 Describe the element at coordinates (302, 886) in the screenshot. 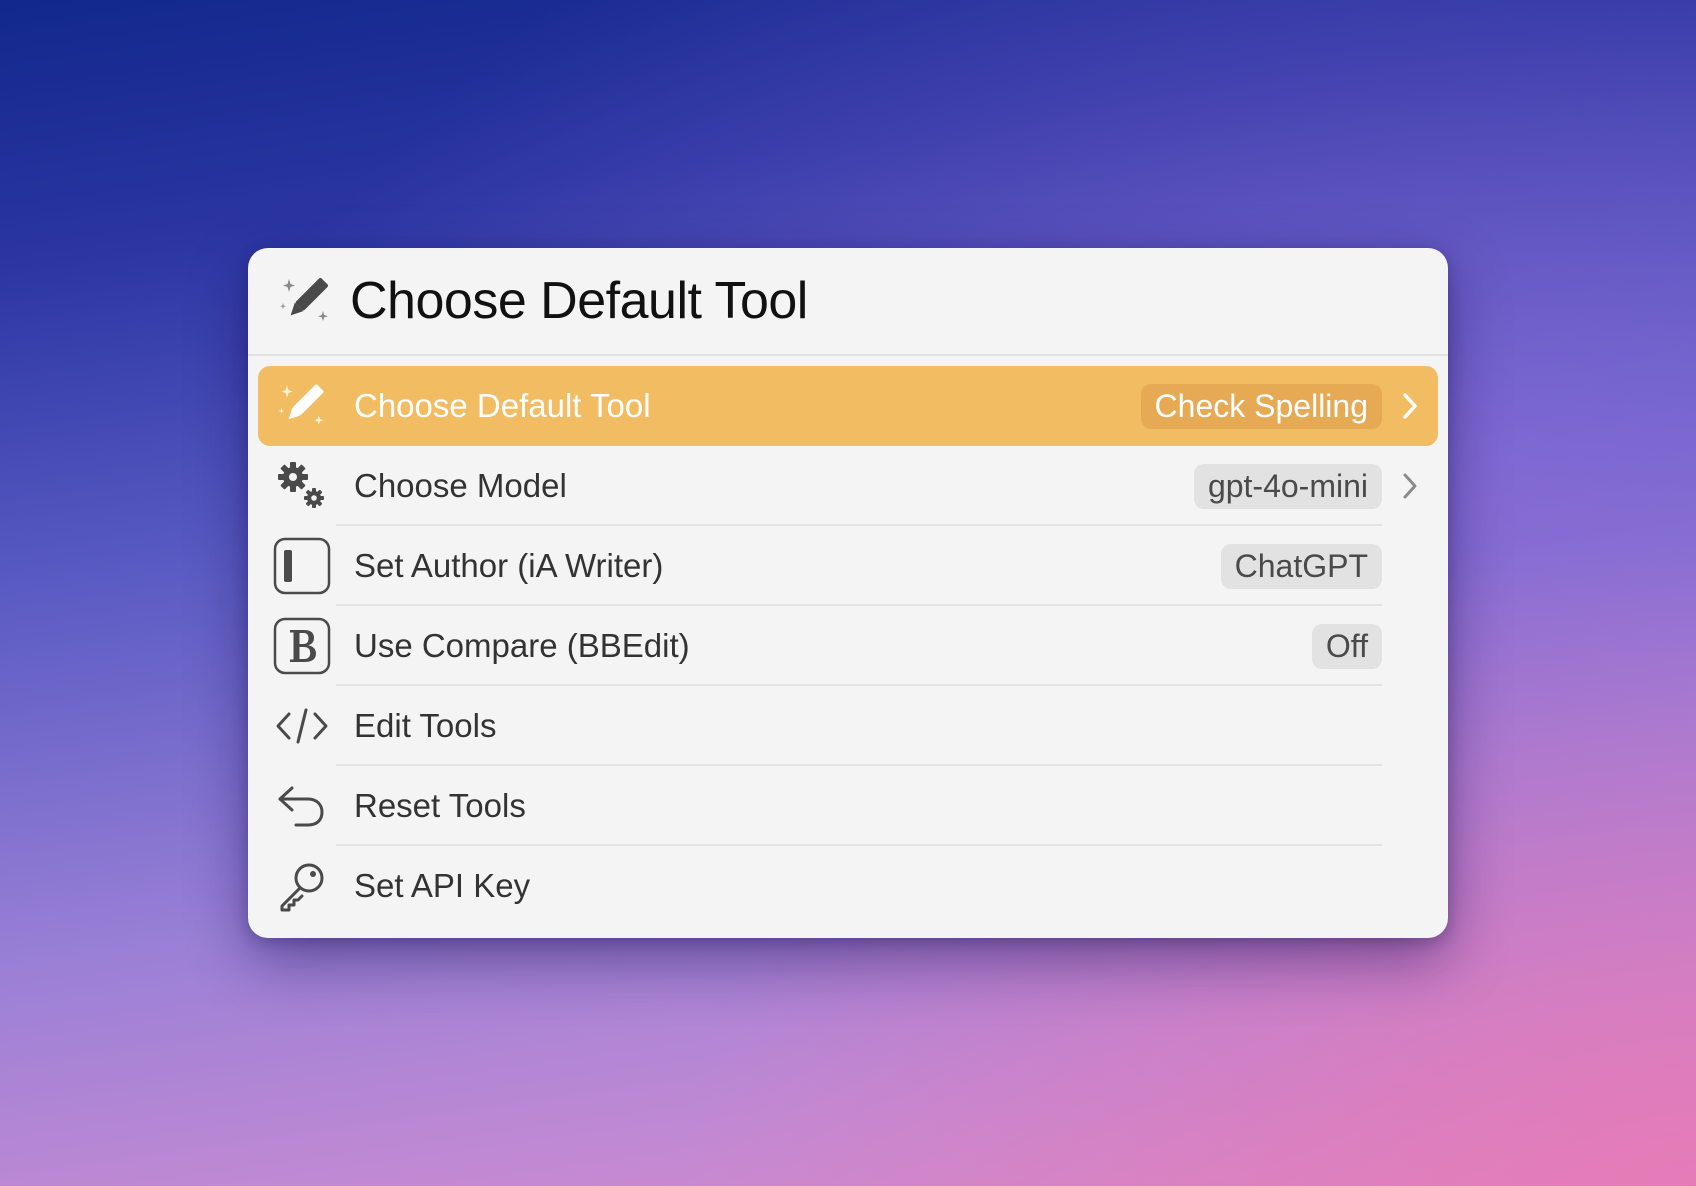

I see `key-icon` at that location.